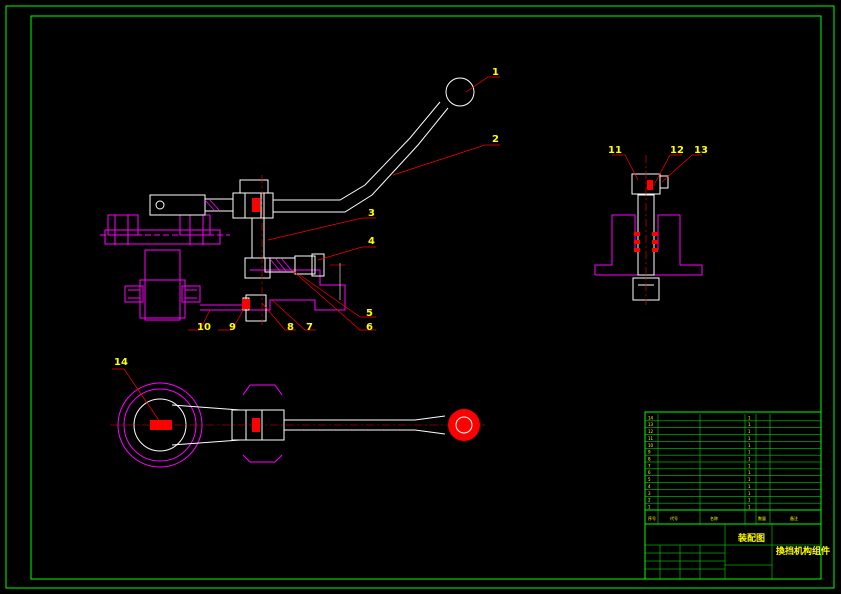 This screenshot has width=841, height=594. I want to click on bom-header-note: 备注, so click(794, 518).